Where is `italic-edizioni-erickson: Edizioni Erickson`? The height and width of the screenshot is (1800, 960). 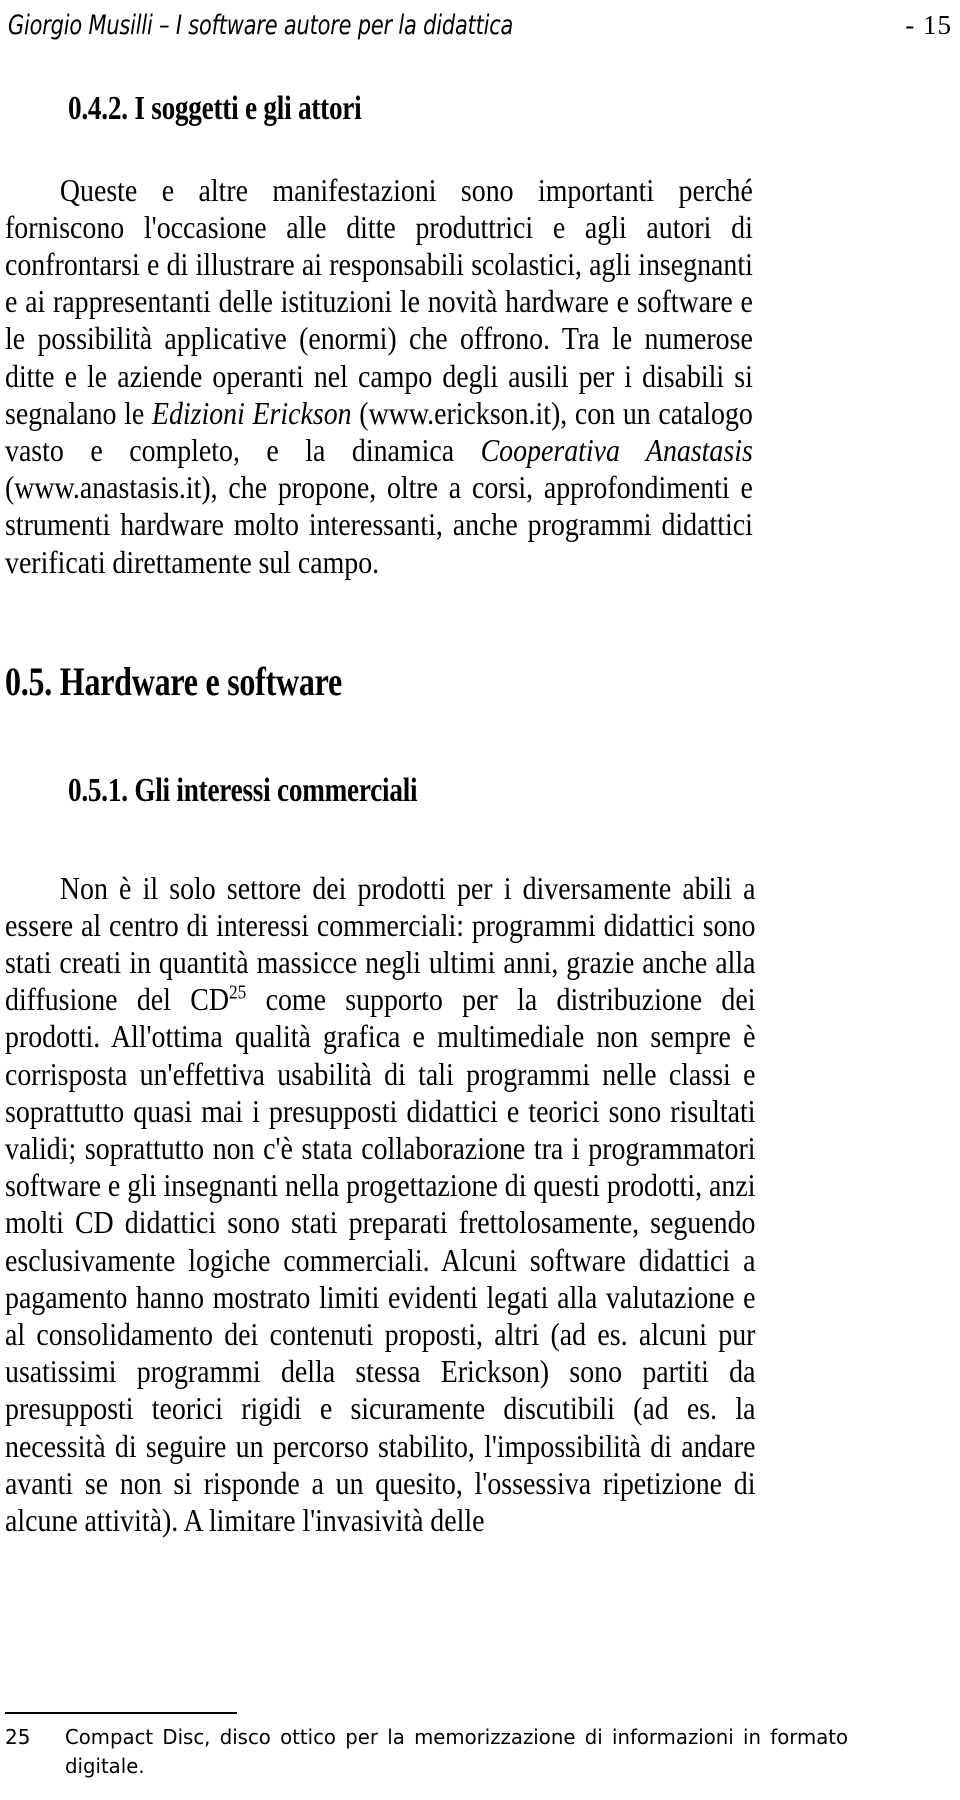
italic-edizioni-erickson: Edizioni Erickson is located at coordinates (251, 413).